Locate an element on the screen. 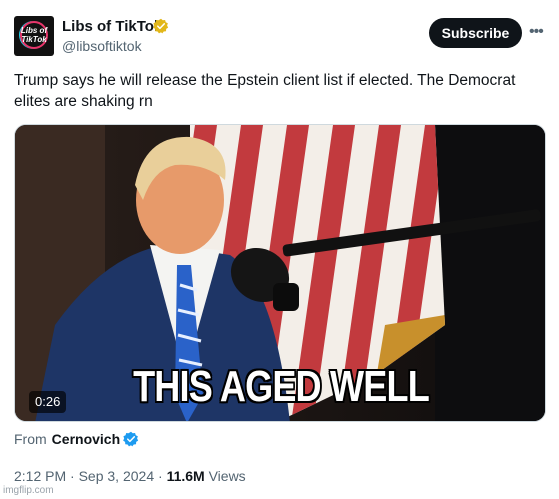 This screenshot has height=499, width=559. meme-caption: THIS AGED WELL is located at coordinates (281, 386).